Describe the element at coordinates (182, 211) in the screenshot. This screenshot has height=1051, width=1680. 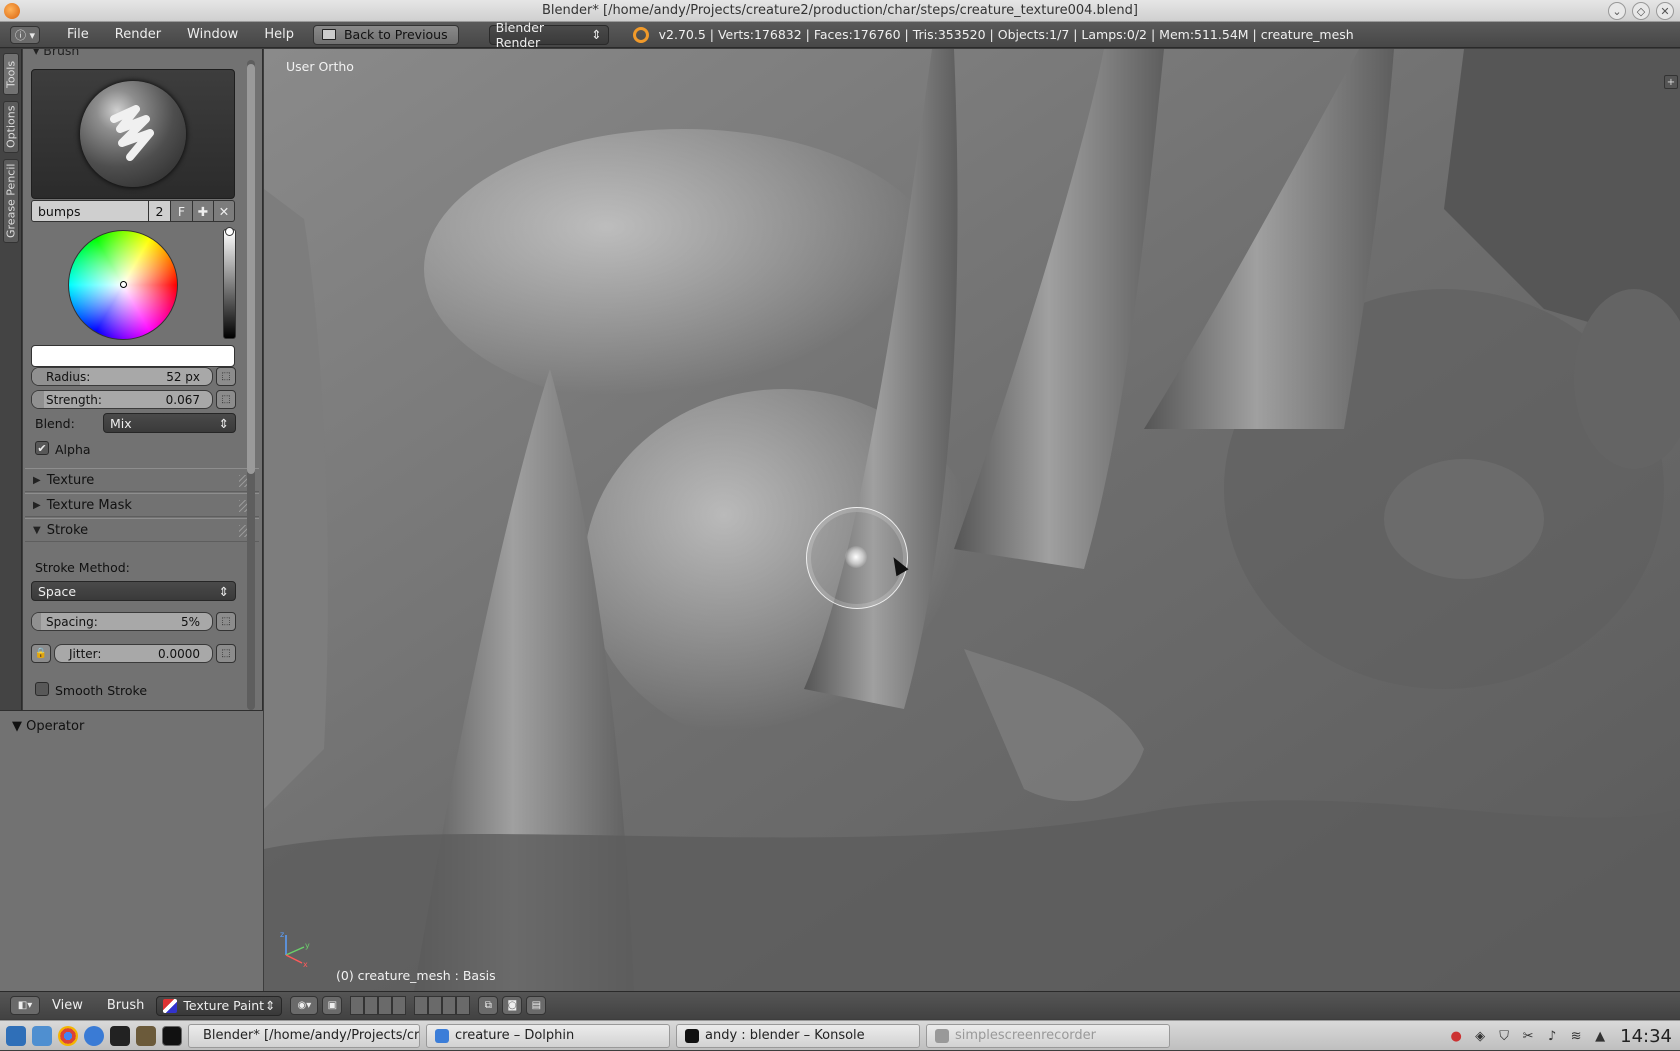
I see `fake-user-button: F` at that location.